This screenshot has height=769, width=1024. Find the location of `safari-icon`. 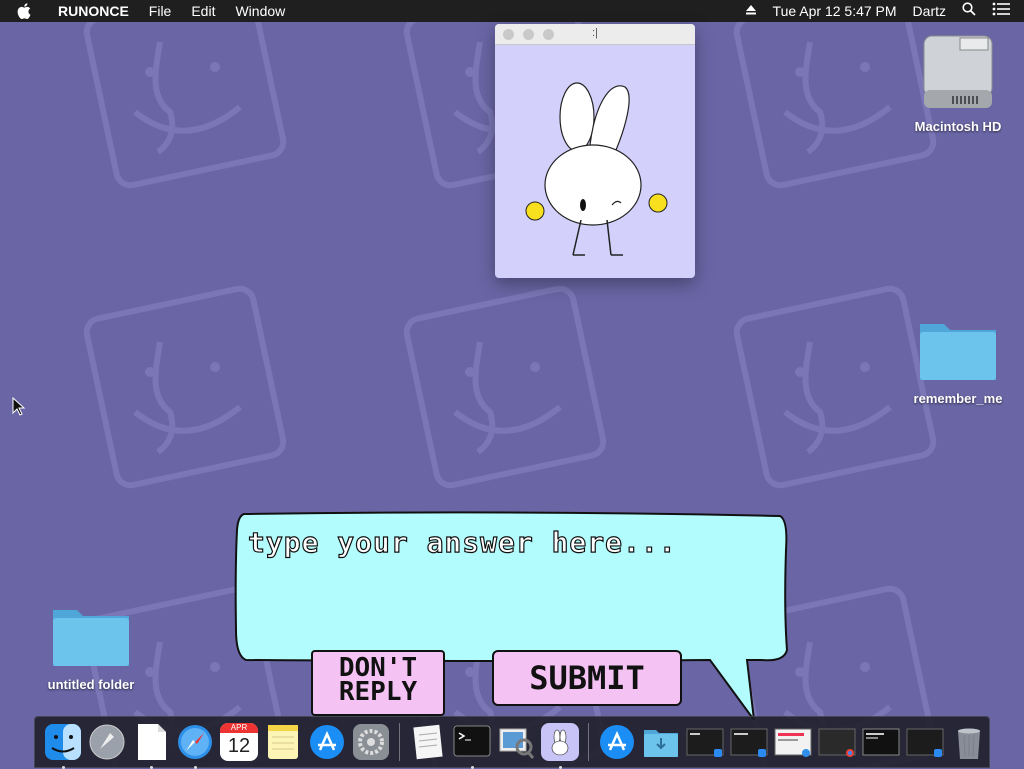

safari-icon is located at coordinates (195, 742).